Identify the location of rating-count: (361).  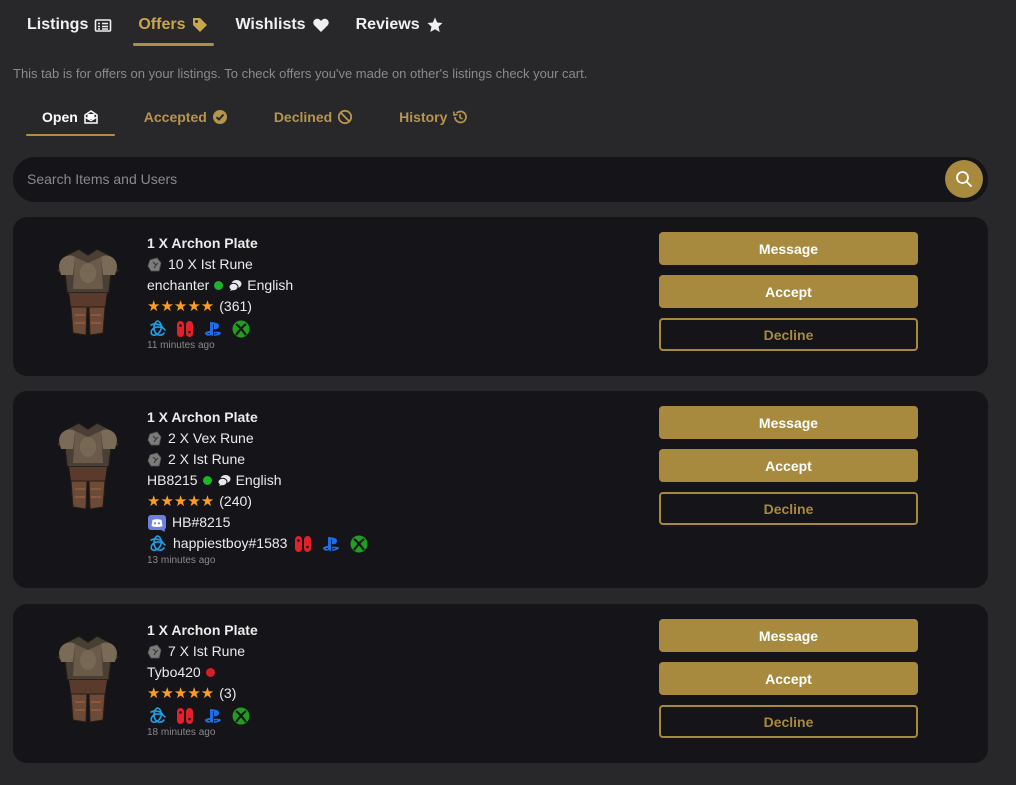
(235, 306).